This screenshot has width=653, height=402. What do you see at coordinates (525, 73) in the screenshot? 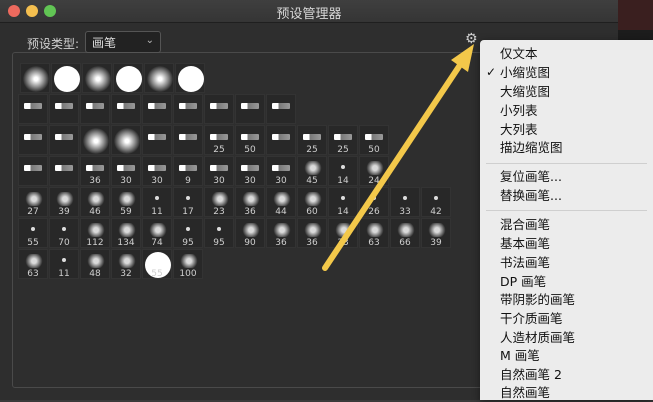
I see `menu-item-small-thumbnail: 小缩览图` at bounding box center [525, 73].